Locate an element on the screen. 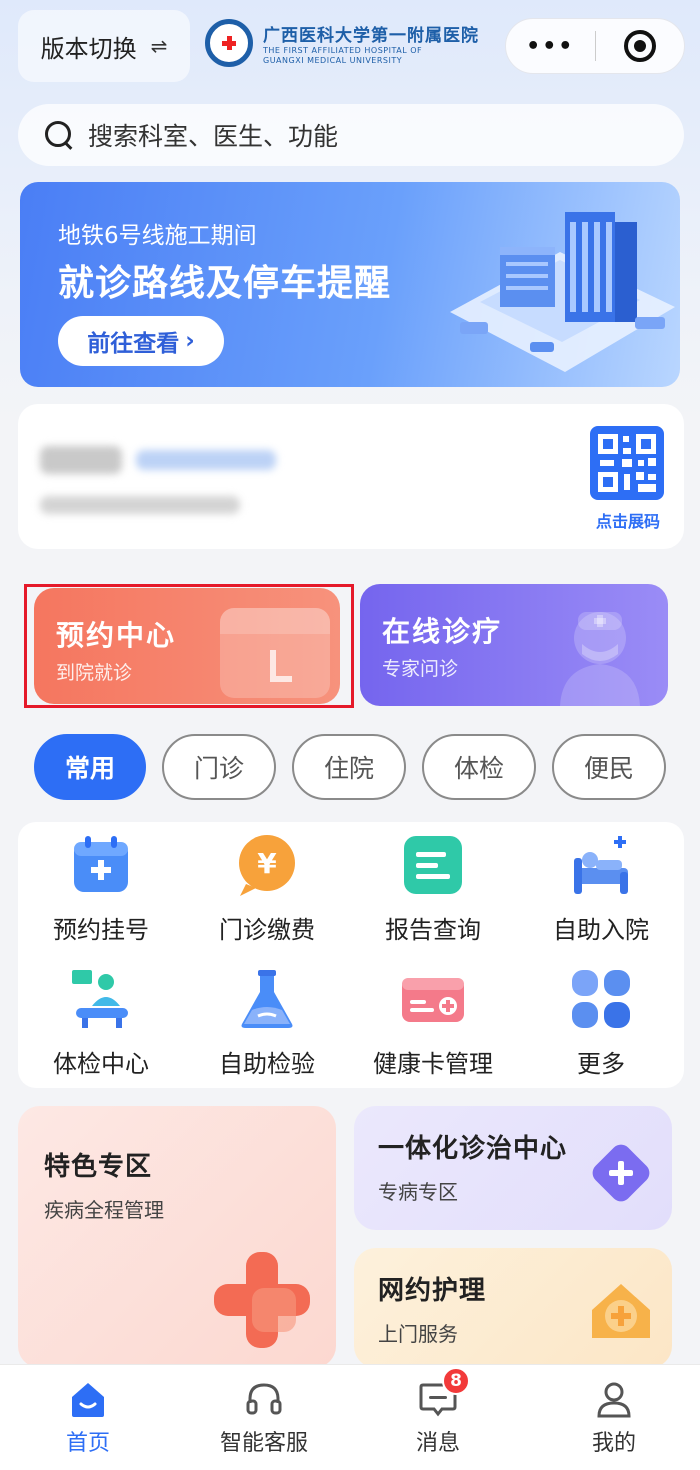 This screenshot has height=1470, width=700. message-icon: 8 is located at coordinates (444, 1393).